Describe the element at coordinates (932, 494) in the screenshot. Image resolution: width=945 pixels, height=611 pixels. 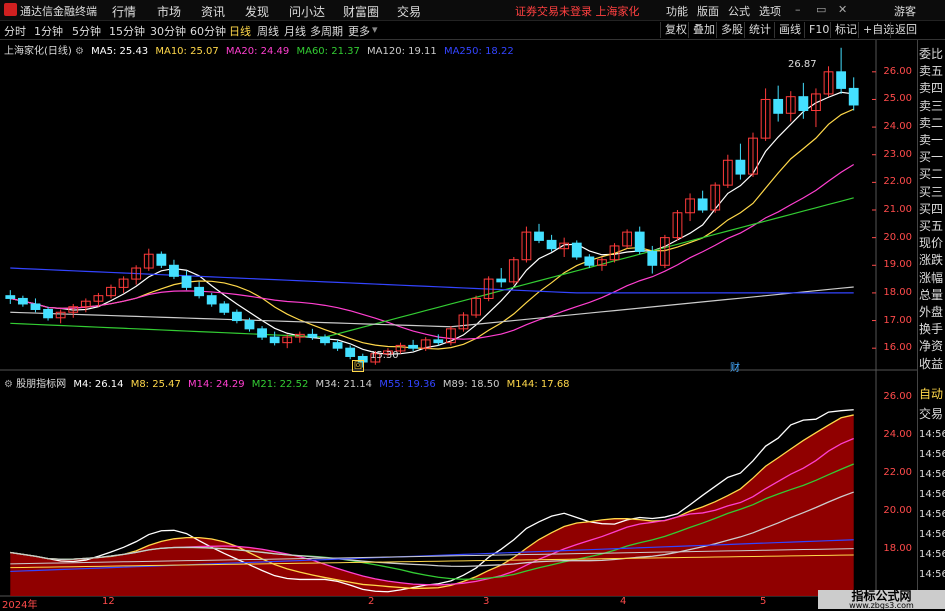
I see `trade-item-5: 14:56` at that location.